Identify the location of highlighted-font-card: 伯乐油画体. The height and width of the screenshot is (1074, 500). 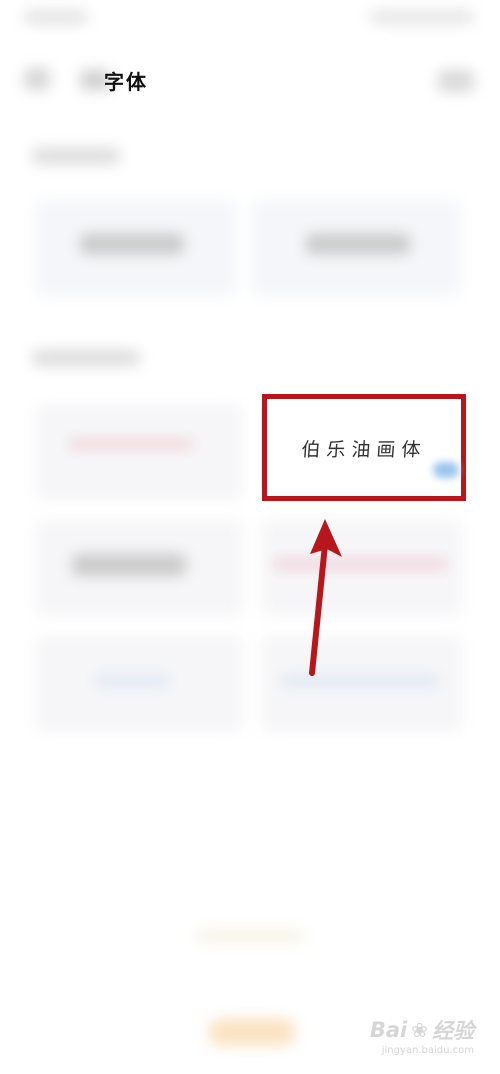
(364, 447).